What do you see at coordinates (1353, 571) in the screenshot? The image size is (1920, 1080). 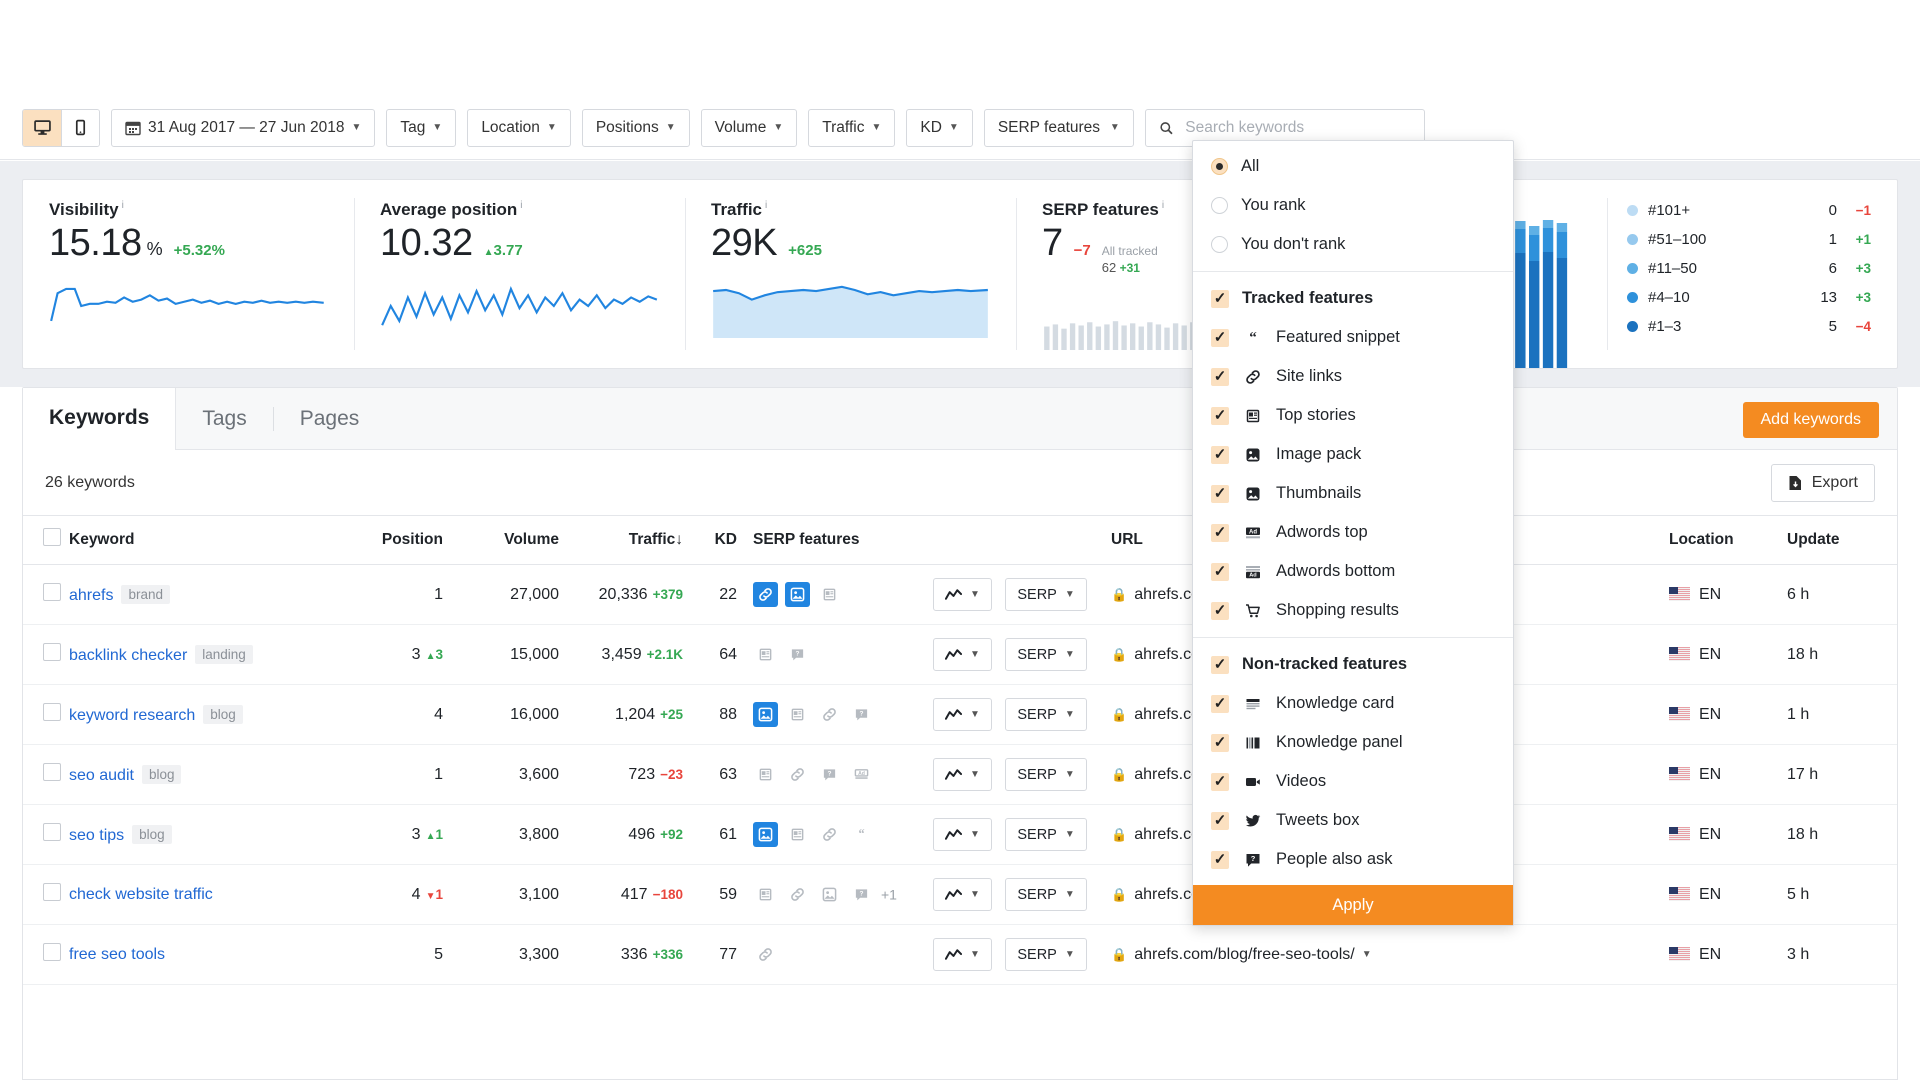 I see `dropdown-feature-item: ✓ Ad Adwords bottom` at bounding box center [1353, 571].